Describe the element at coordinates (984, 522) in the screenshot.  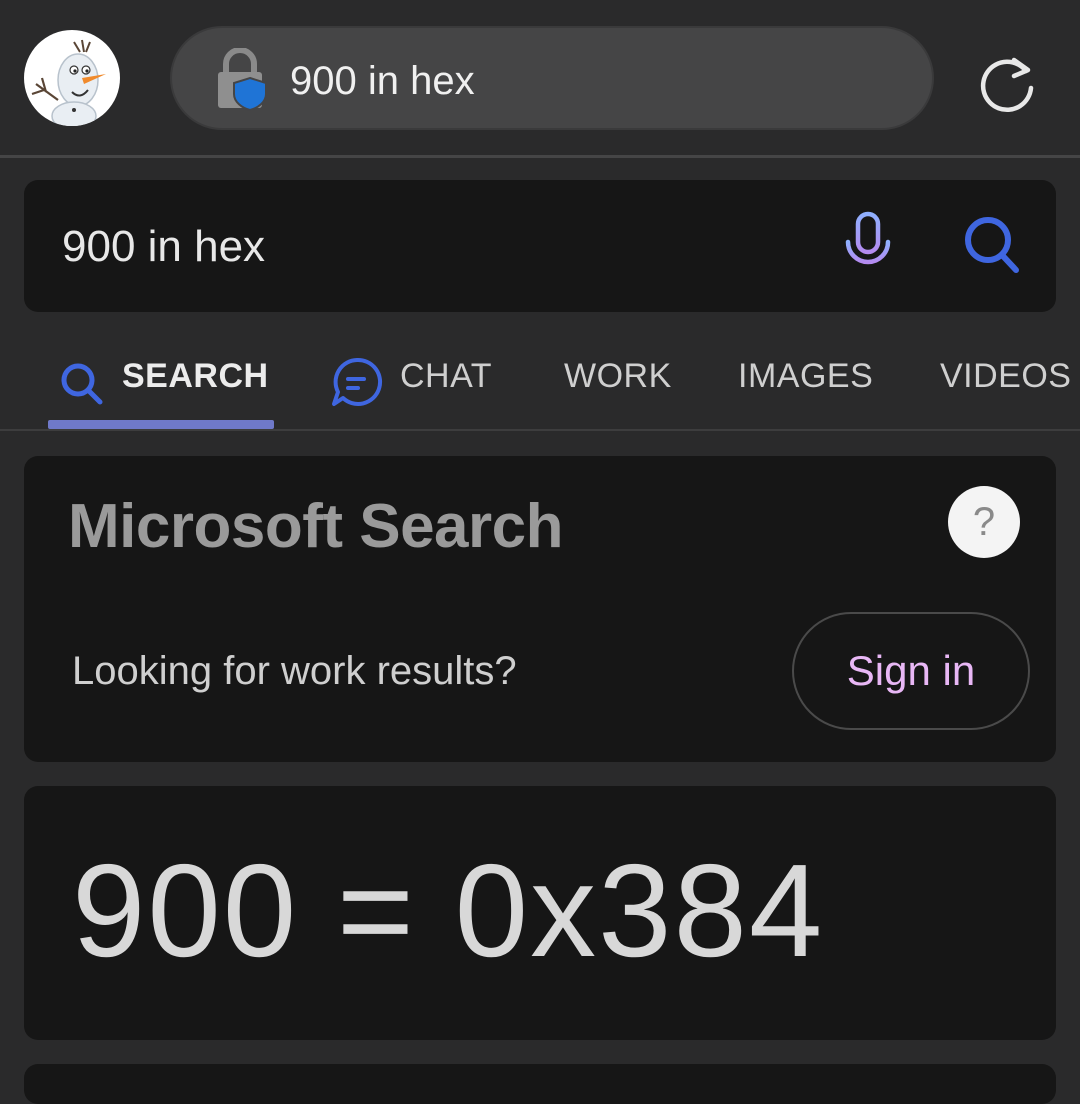
I see `help-button: ?` at that location.